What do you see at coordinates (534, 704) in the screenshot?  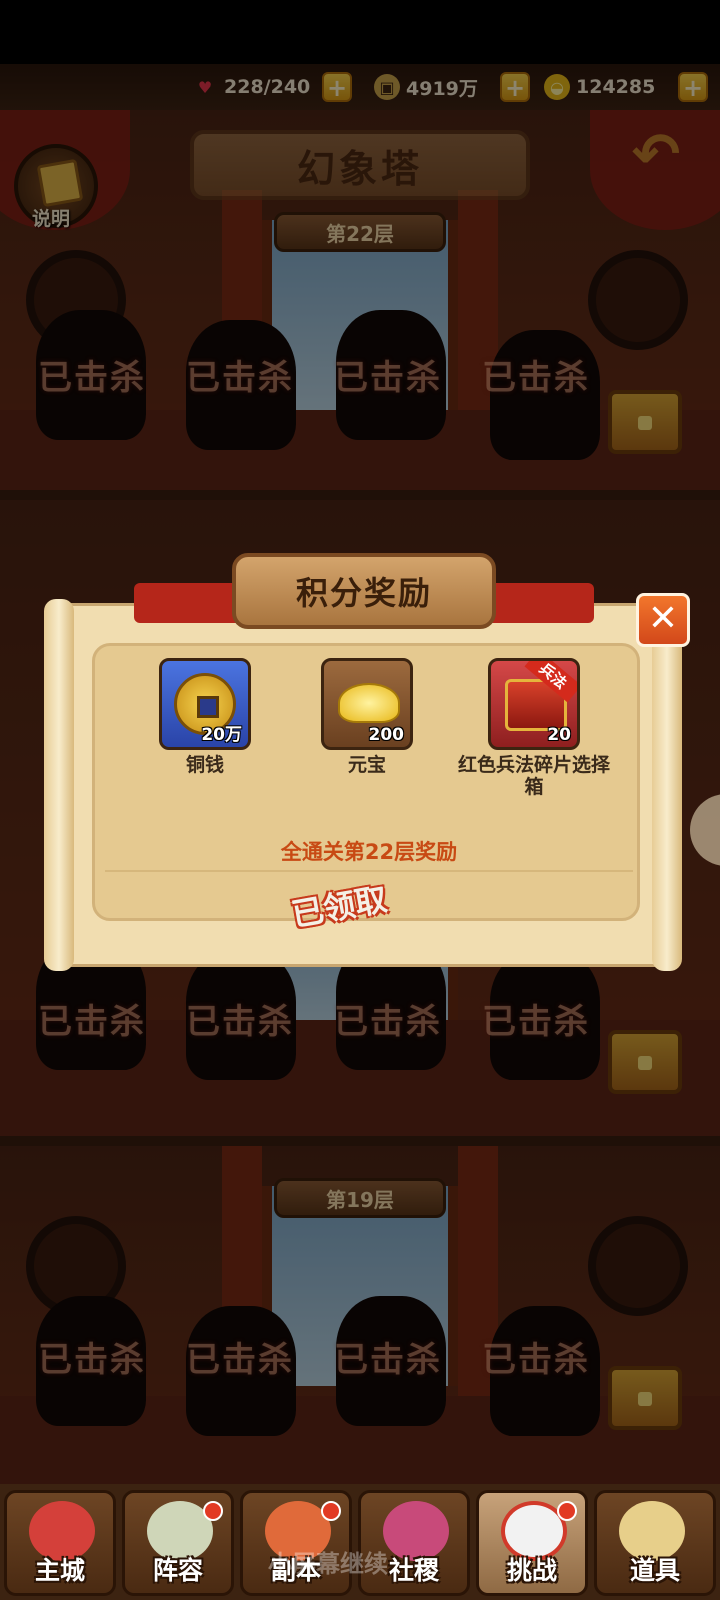 I see `reward-tile: 兵法 20` at bounding box center [534, 704].